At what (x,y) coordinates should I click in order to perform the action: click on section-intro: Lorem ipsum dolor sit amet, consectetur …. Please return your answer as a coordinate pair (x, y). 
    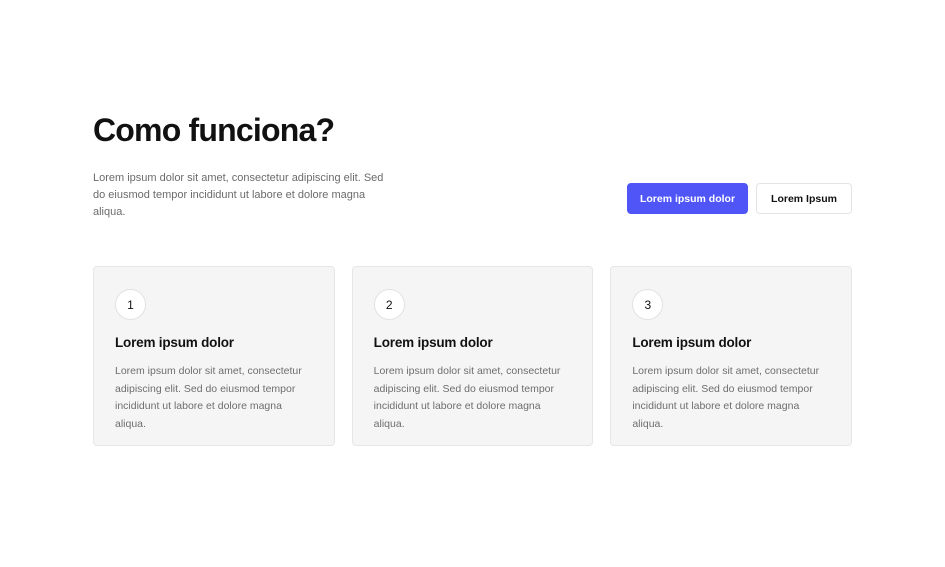
    Looking at the image, I should click on (238, 195).